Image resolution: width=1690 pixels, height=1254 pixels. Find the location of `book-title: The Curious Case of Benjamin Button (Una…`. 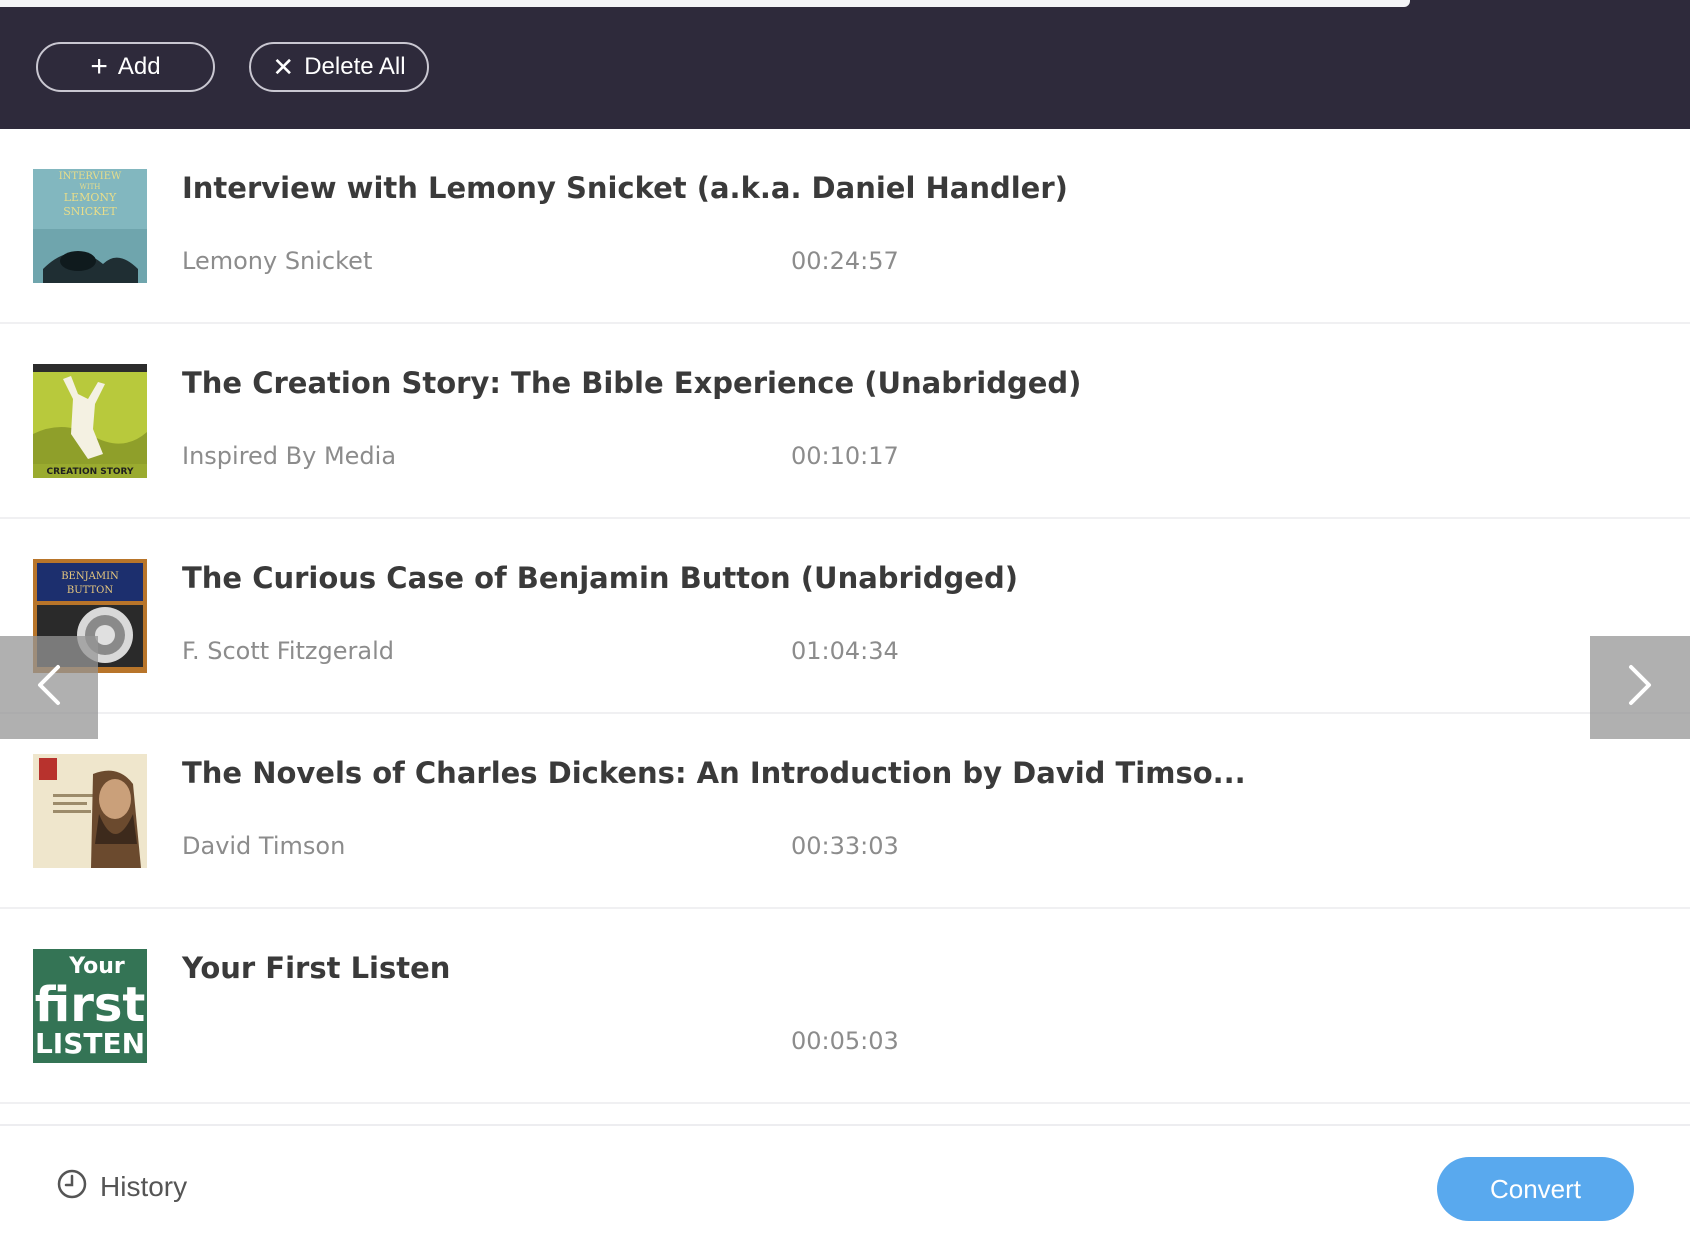

book-title: The Curious Case of Benjamin Button (Una… is located at coordinates (600, 578).